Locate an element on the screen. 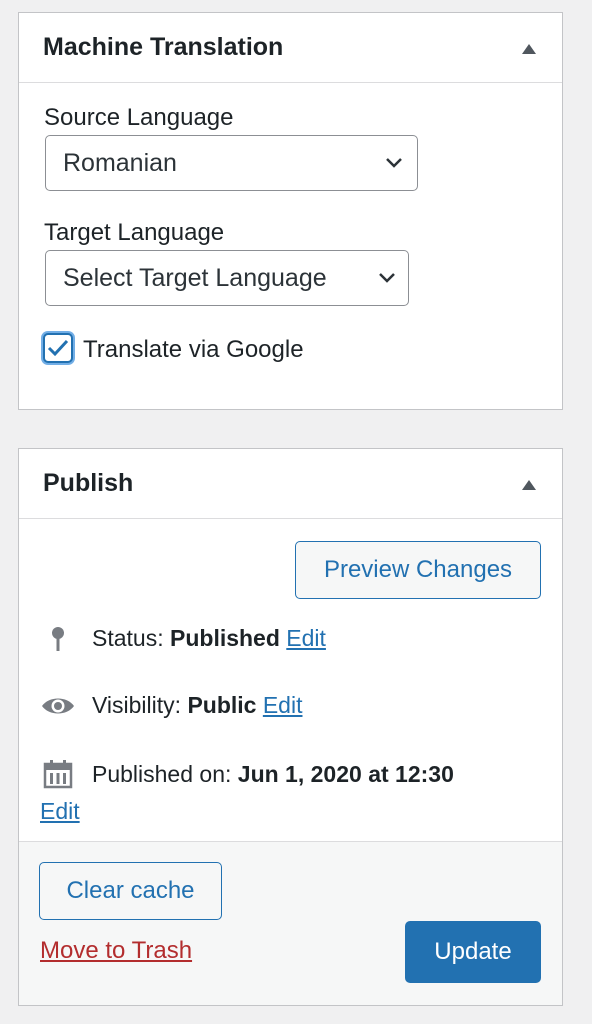 This screenshot has height=1024, width=592. published-on-row: Published on: Jun 1, 2020 at 12:30 is located at coordinates (247, 774).